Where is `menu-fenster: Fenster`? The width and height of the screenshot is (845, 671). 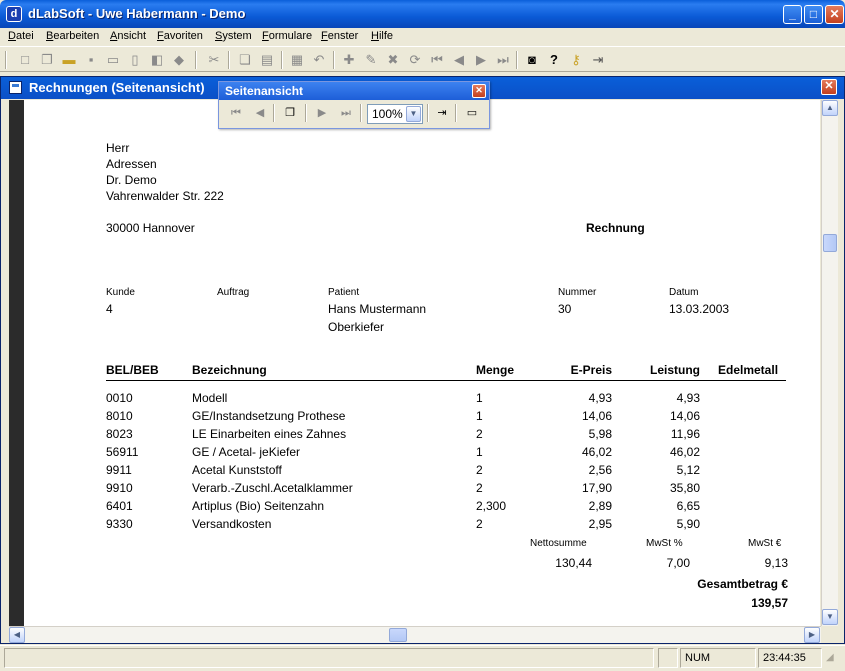
menu-fenster: Fenster is located at coordinates (339, 36).